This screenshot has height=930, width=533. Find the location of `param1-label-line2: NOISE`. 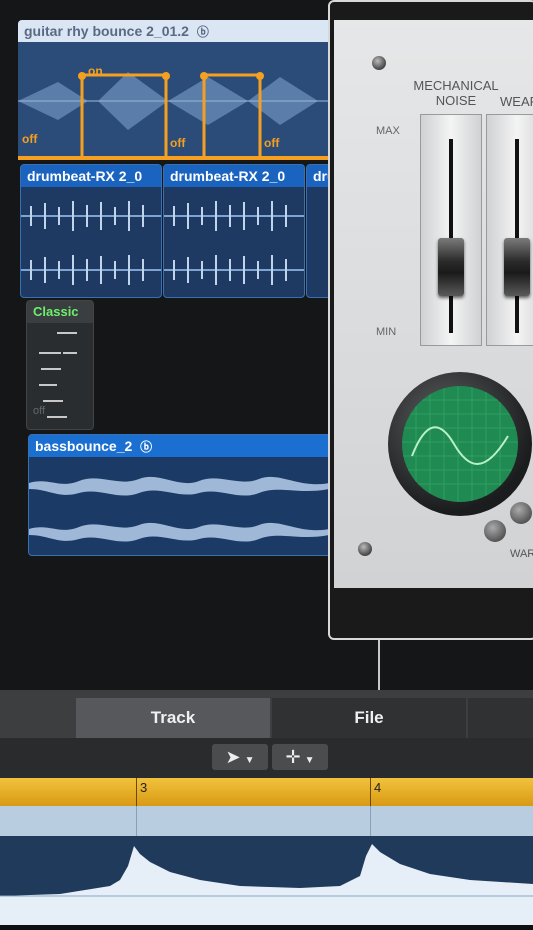

param1-label-line2: NOISE is located at coordinates (456, 100).